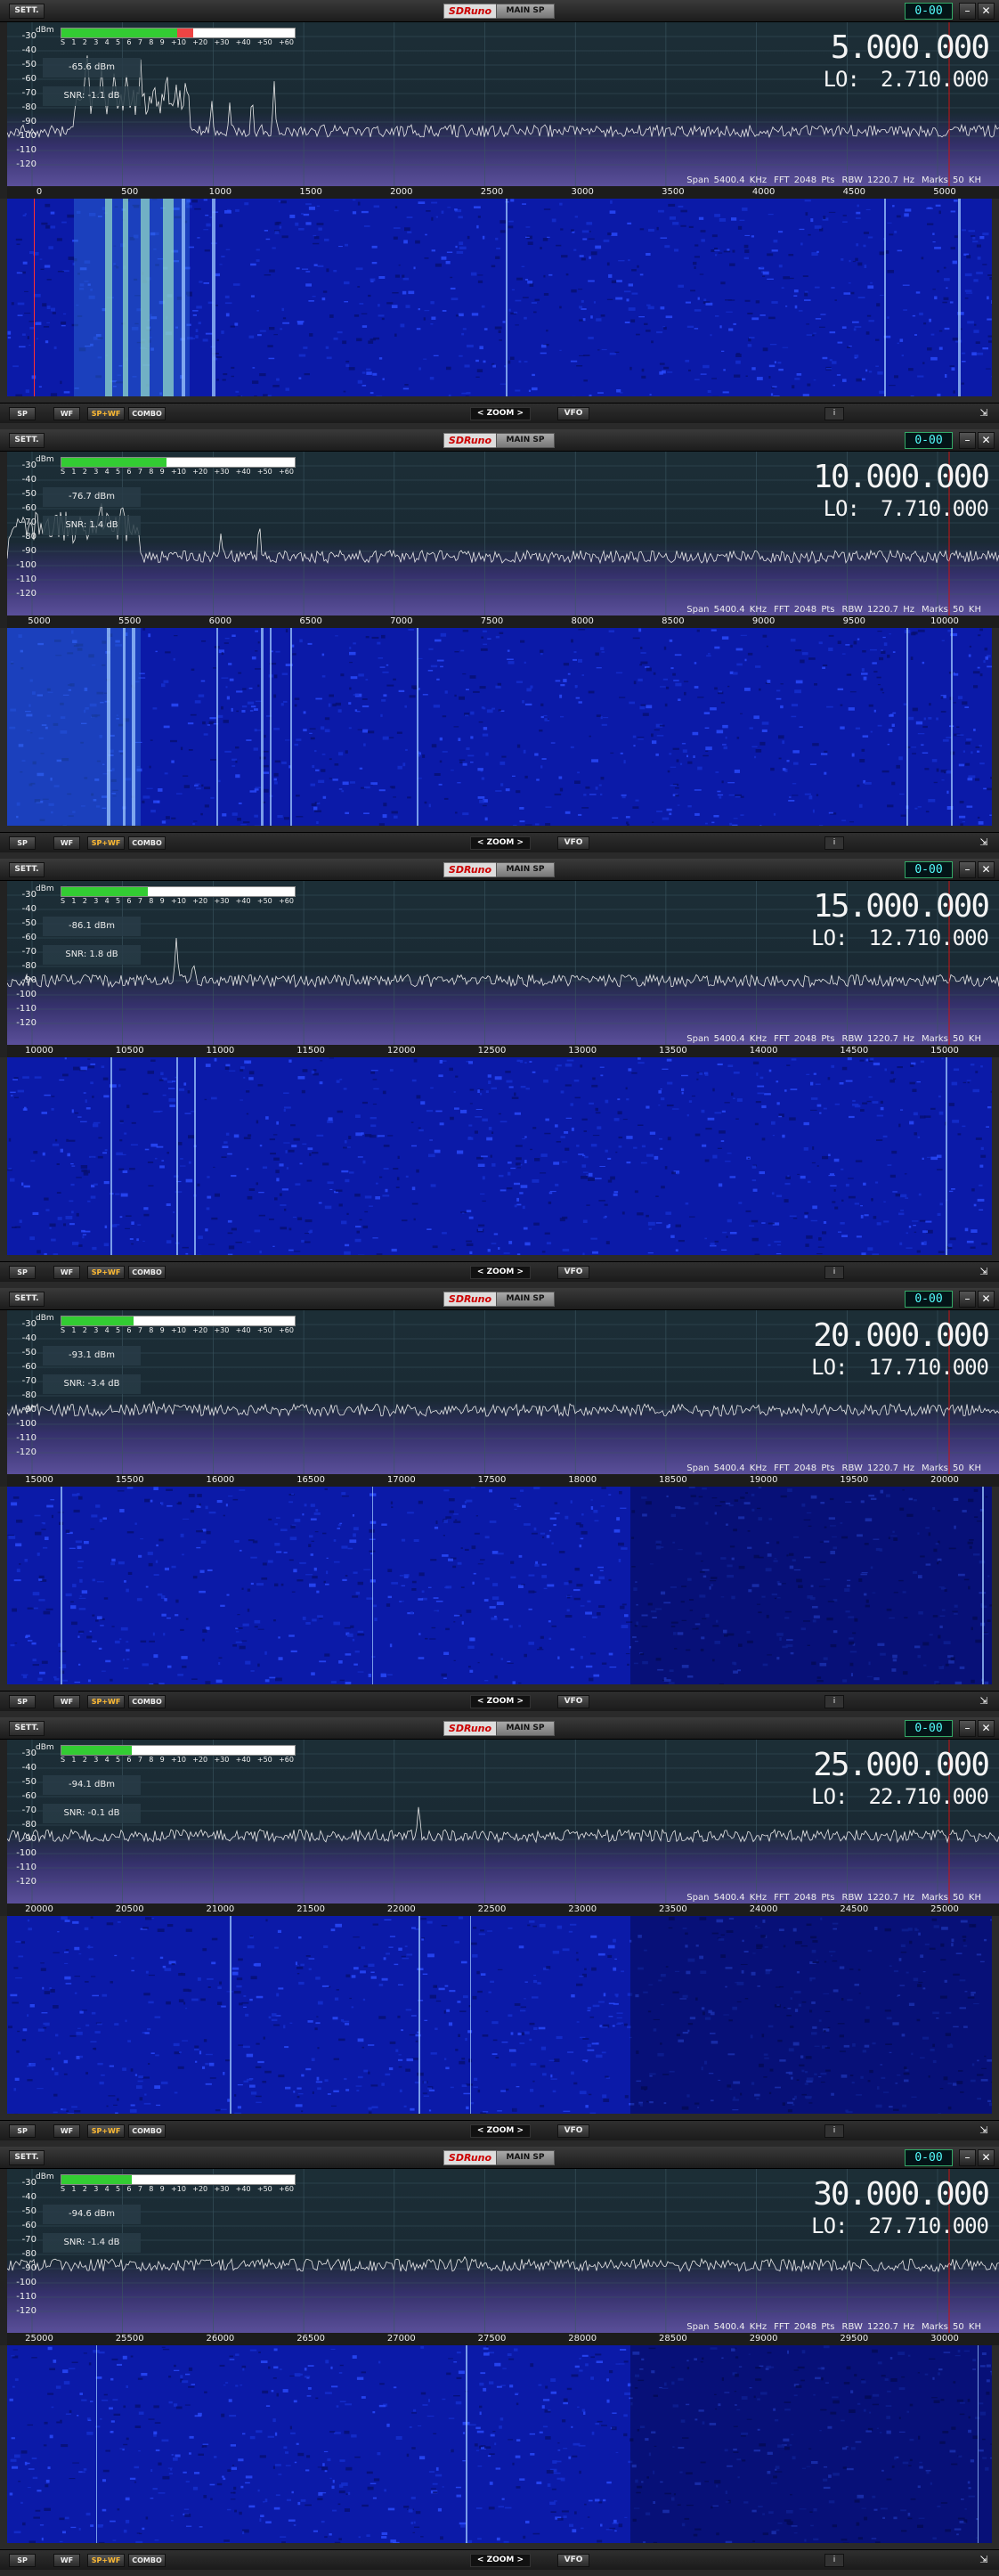 This screenshot has width=999, height=2576. Describe the element at coordinates (910, 48) in the screenshot. I see `frequency-display: 5.000.000` at that location.